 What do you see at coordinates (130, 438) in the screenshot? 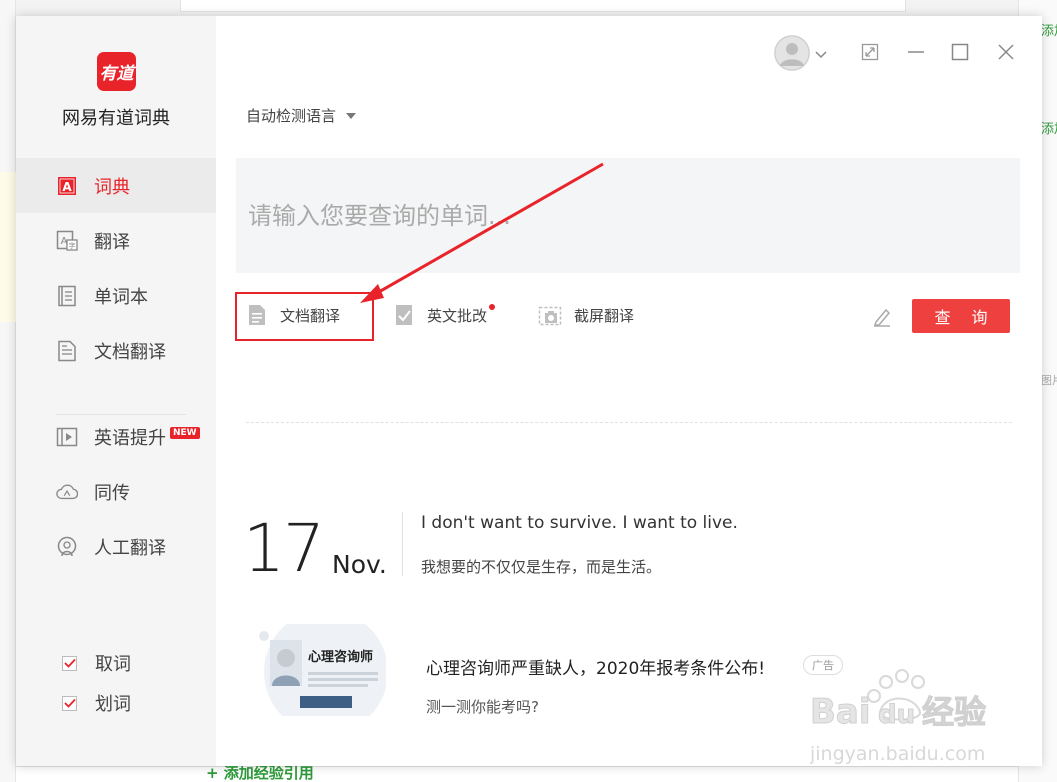
I see `sidebar-item-label: 英语提升` at bounding box center [130, 438].